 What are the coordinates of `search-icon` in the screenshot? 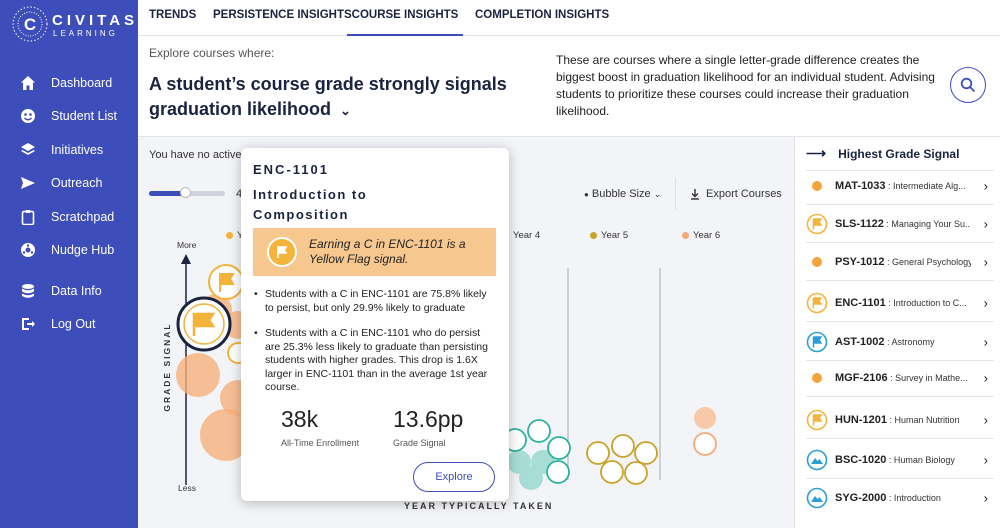 It's located at (968, 85).